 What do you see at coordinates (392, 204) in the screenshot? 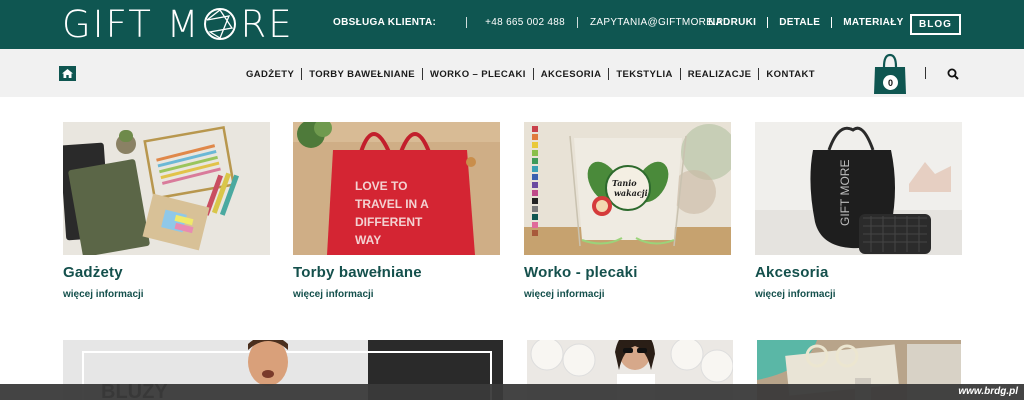
I see `bag-print-line-2: TRAVEL IN A` at bounding box center [392, 204].